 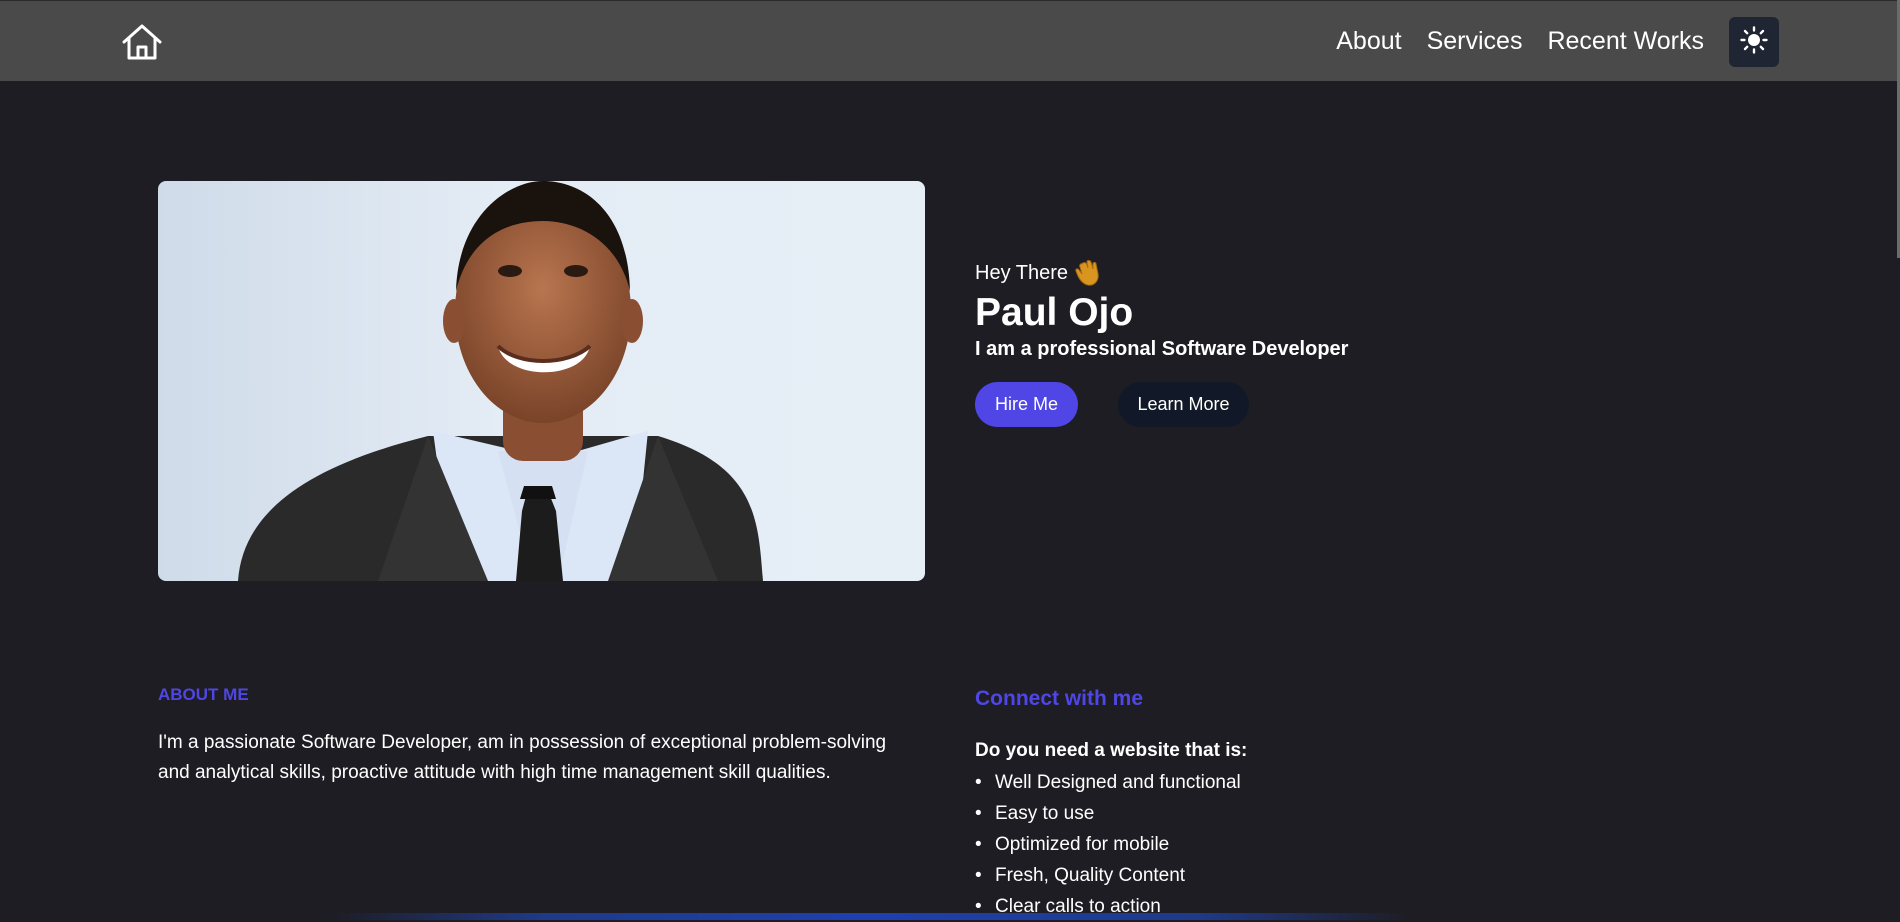 What do you see at coordinates (1183, 404) in the screenshot?
I see `learn-more-button: Learn More` at bounding box center [1183, 404].